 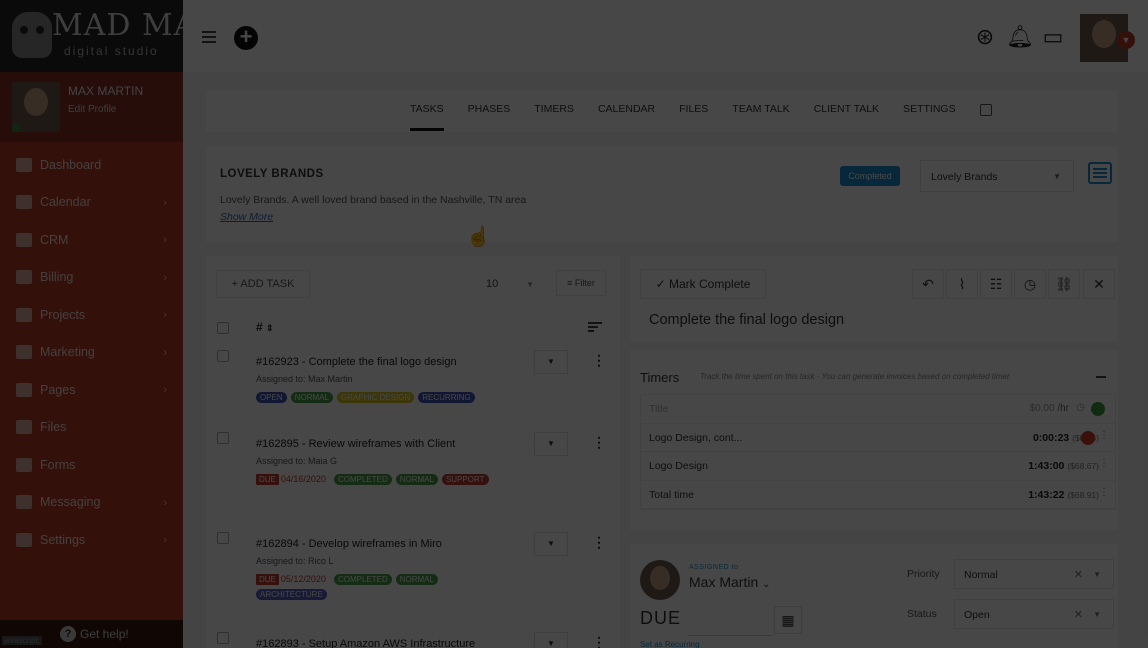 What do you see at coordinates (1034, 614) in the screenshot?
I see `status-select: Open ✕ ▼` at bounding box center [1034, 614].